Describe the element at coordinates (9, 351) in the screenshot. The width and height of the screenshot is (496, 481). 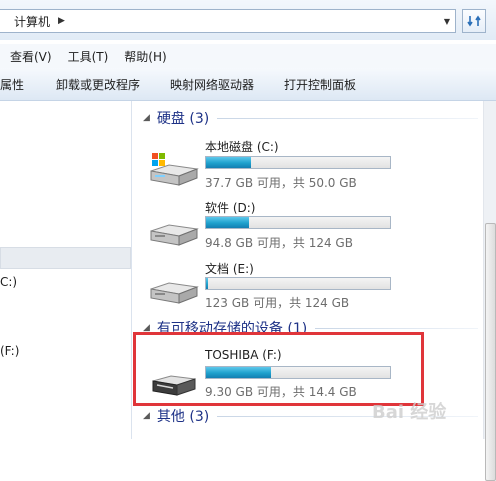
I see `nav-item-f-drive: (F:)` at that location.